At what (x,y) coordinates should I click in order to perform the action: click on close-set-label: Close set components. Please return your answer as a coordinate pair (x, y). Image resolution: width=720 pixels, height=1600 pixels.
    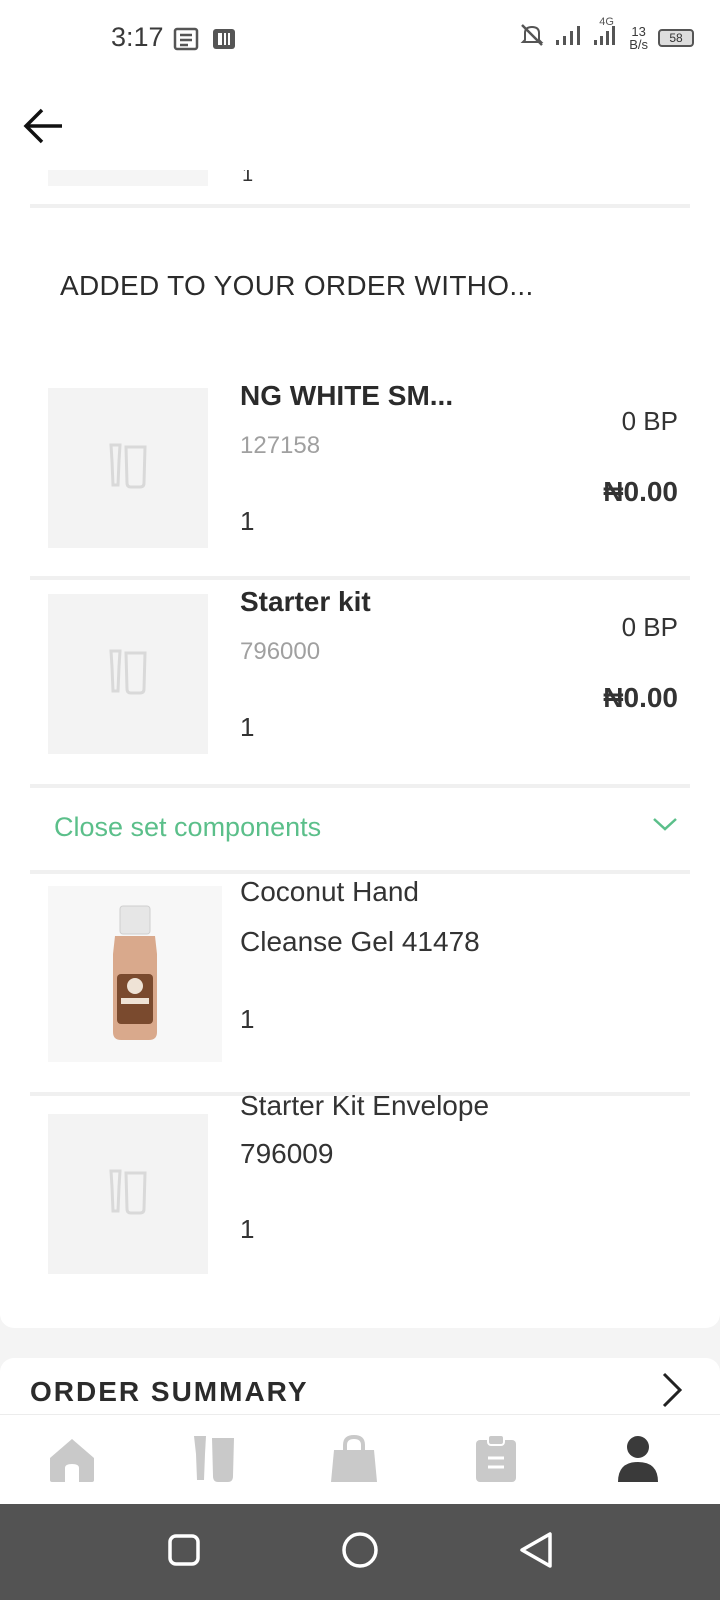
    Looking at the image, I should click on (188, 827).